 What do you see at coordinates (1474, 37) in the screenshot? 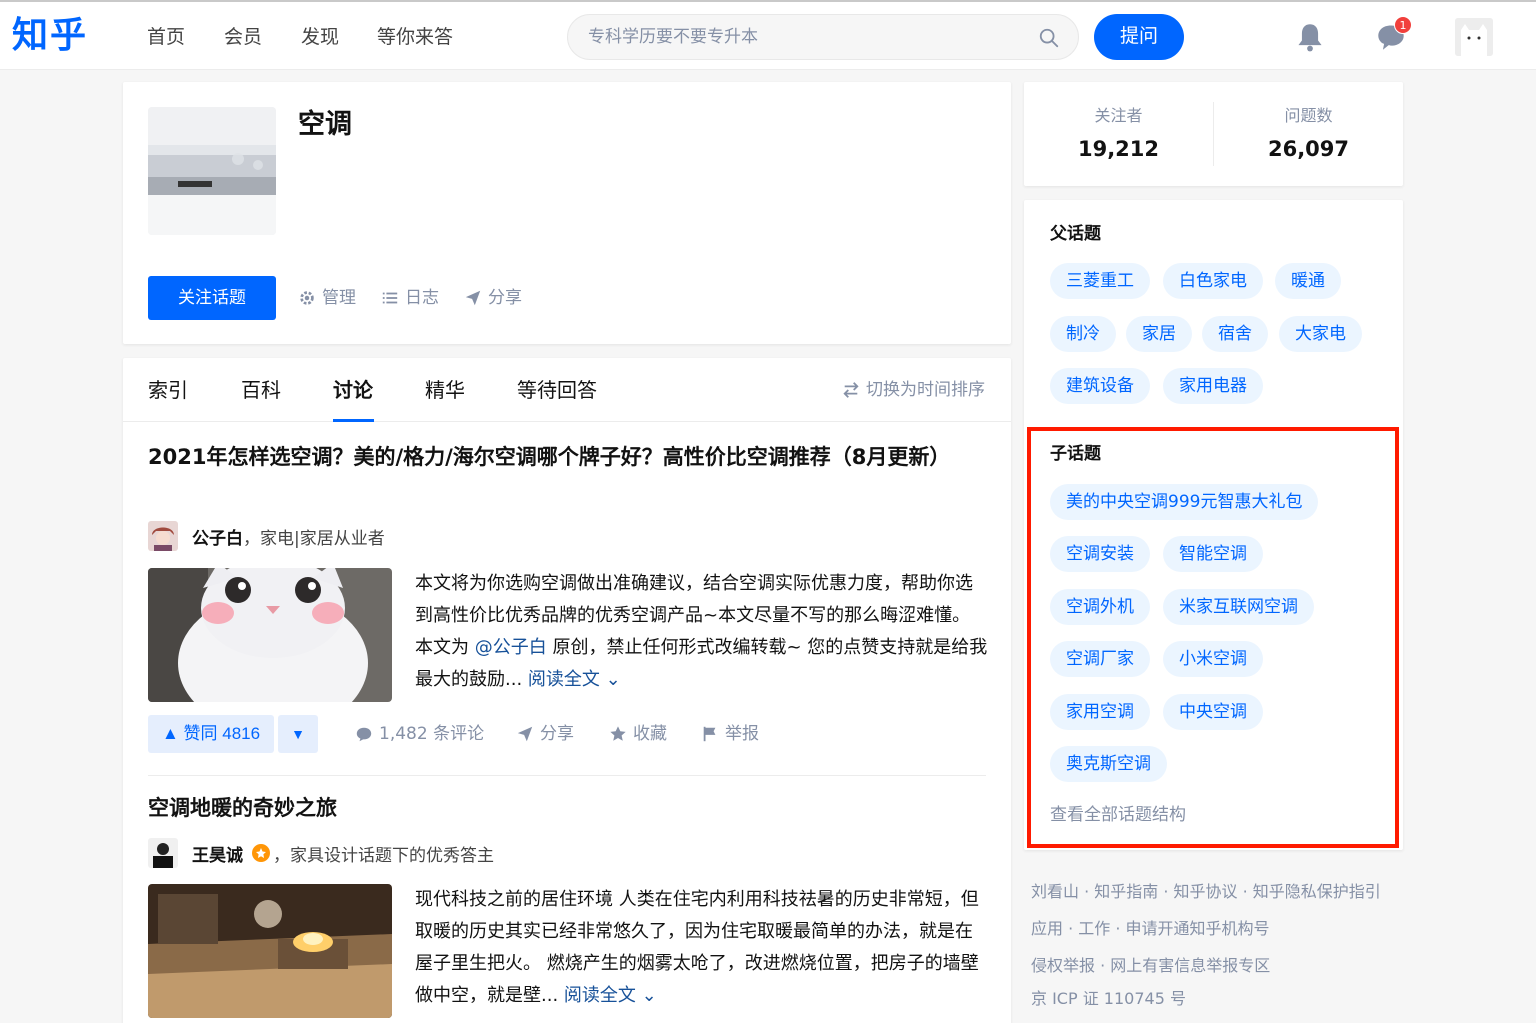
I see `user-avatar` at bounding box center [1474, 37].